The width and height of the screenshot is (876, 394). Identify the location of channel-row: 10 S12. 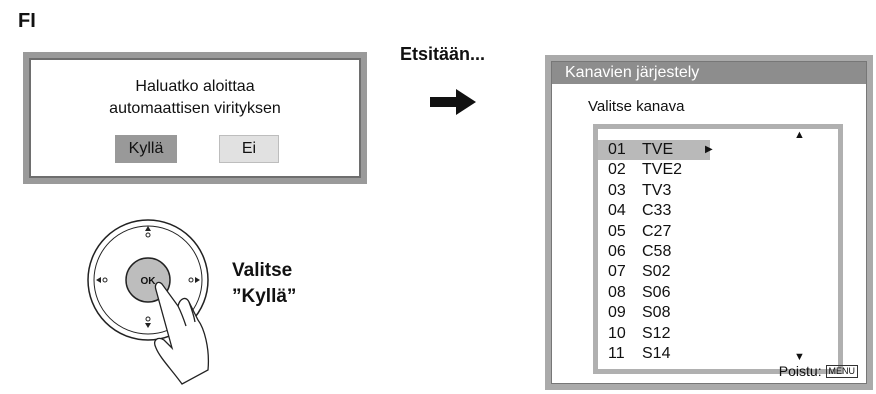
(654, 334).